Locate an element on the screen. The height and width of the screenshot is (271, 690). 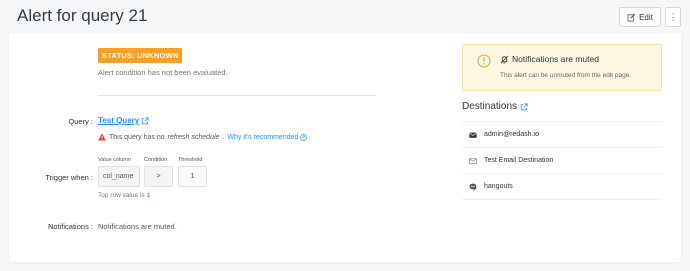
divider is located at coordinates (237, 95).